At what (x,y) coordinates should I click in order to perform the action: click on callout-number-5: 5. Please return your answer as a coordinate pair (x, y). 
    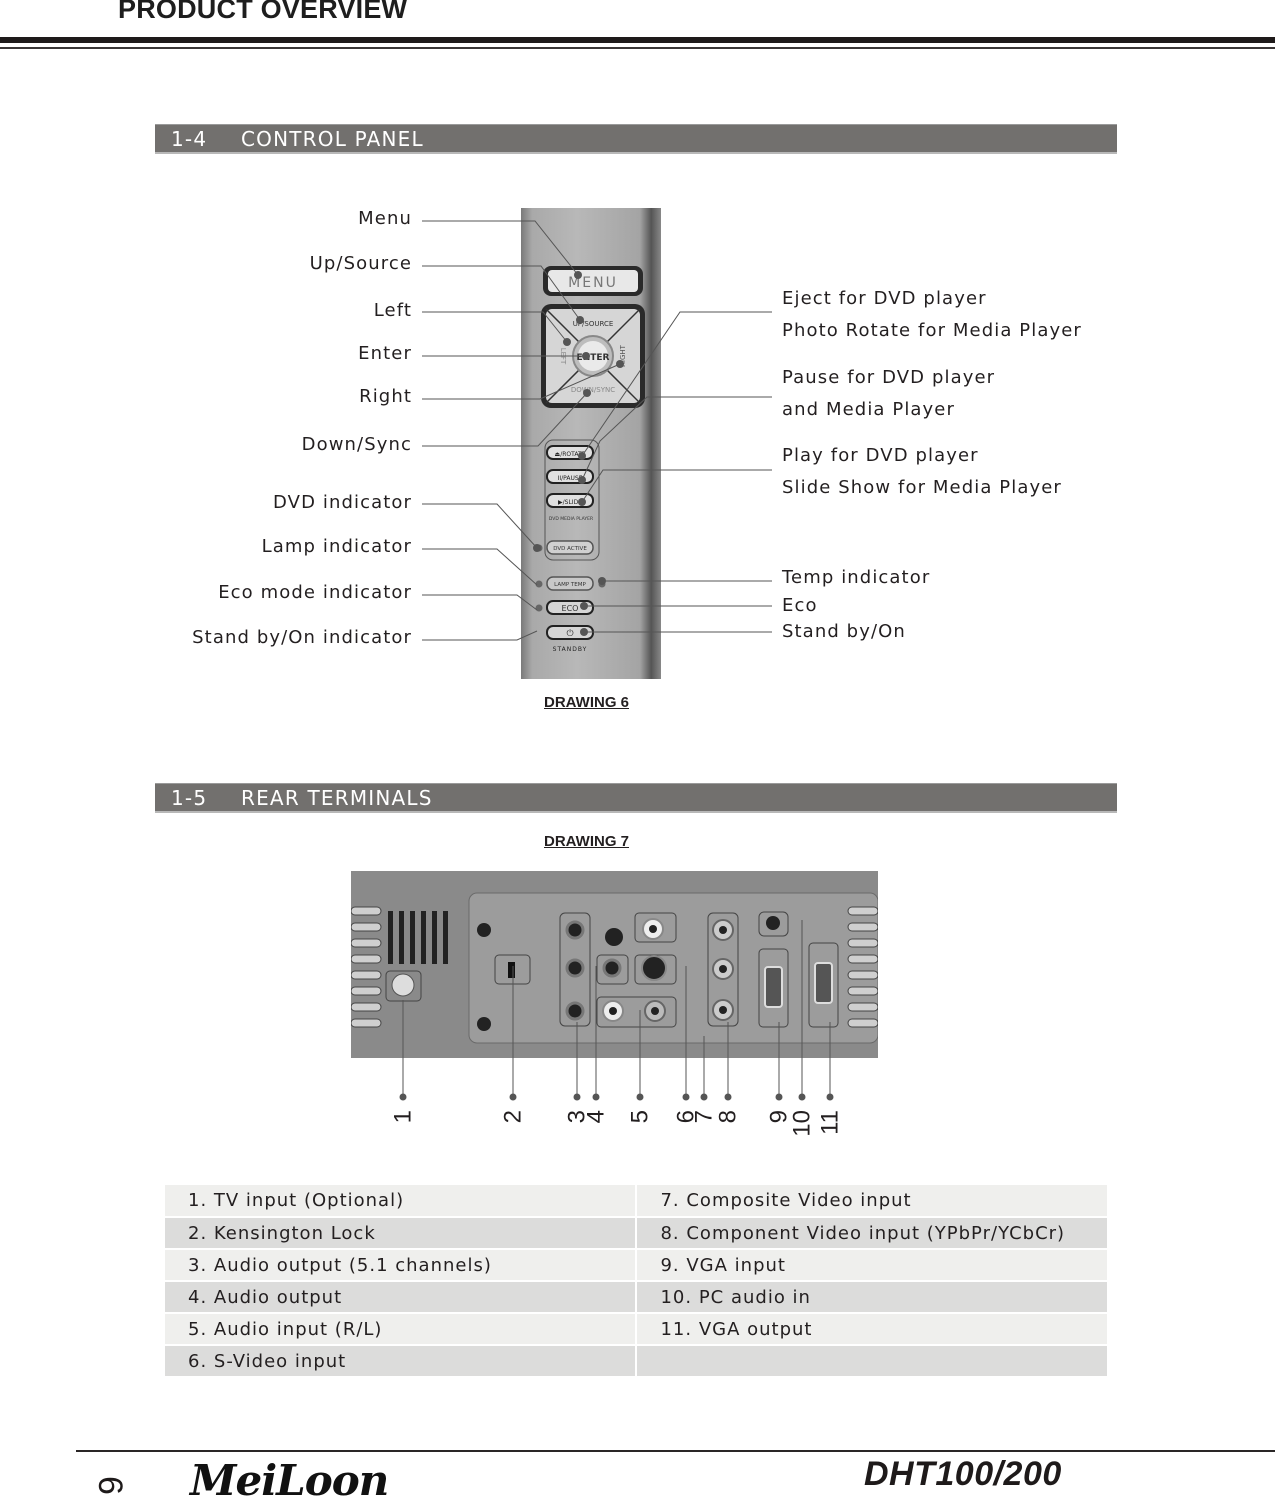
    Looking at the image, I should click on (640, 1116).